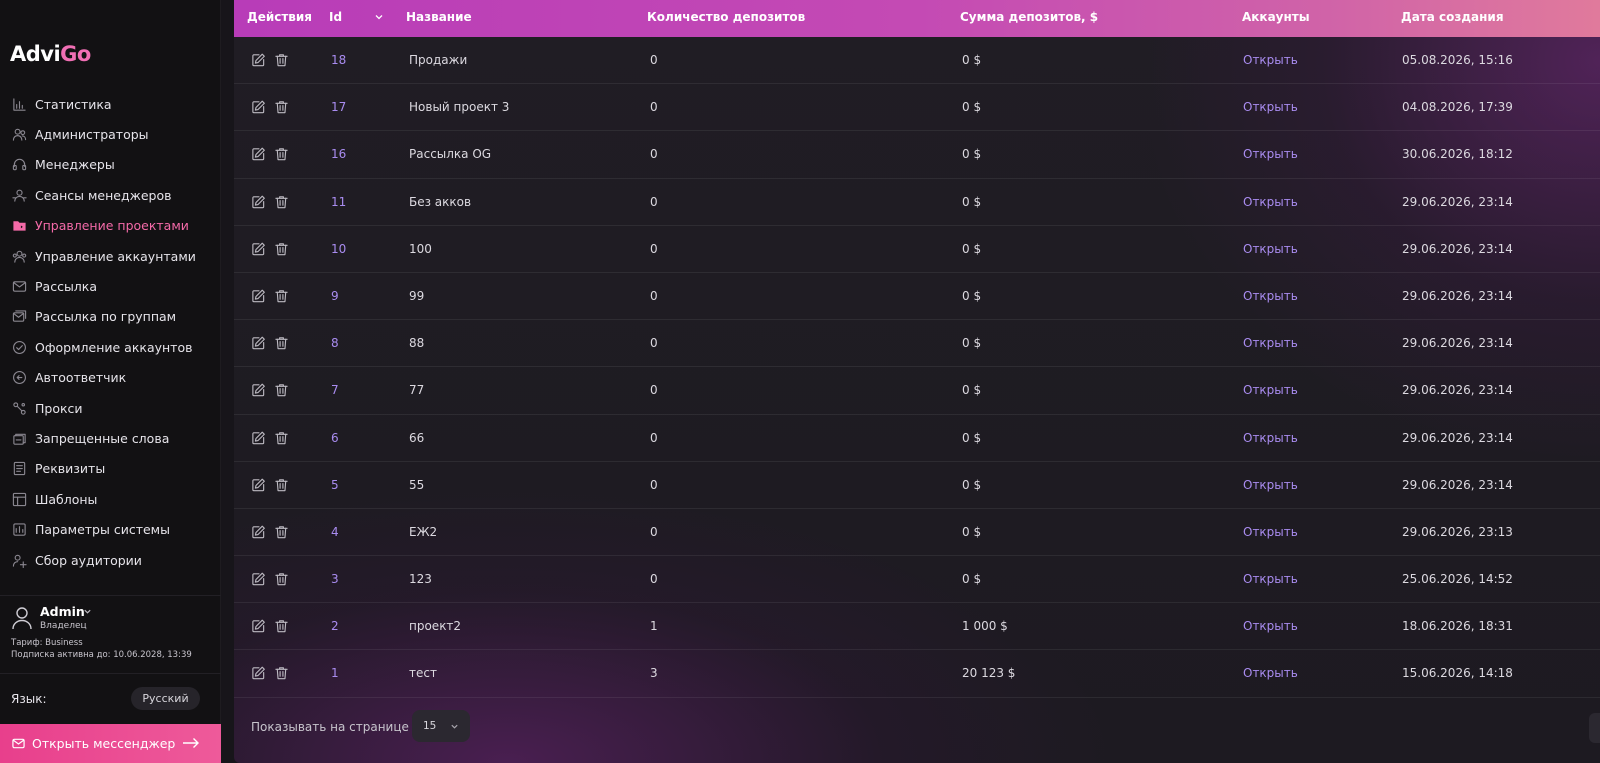 The width and height of the screenshot is (1600, 763). I want to click on cell-name: 99, so click(417, 295).